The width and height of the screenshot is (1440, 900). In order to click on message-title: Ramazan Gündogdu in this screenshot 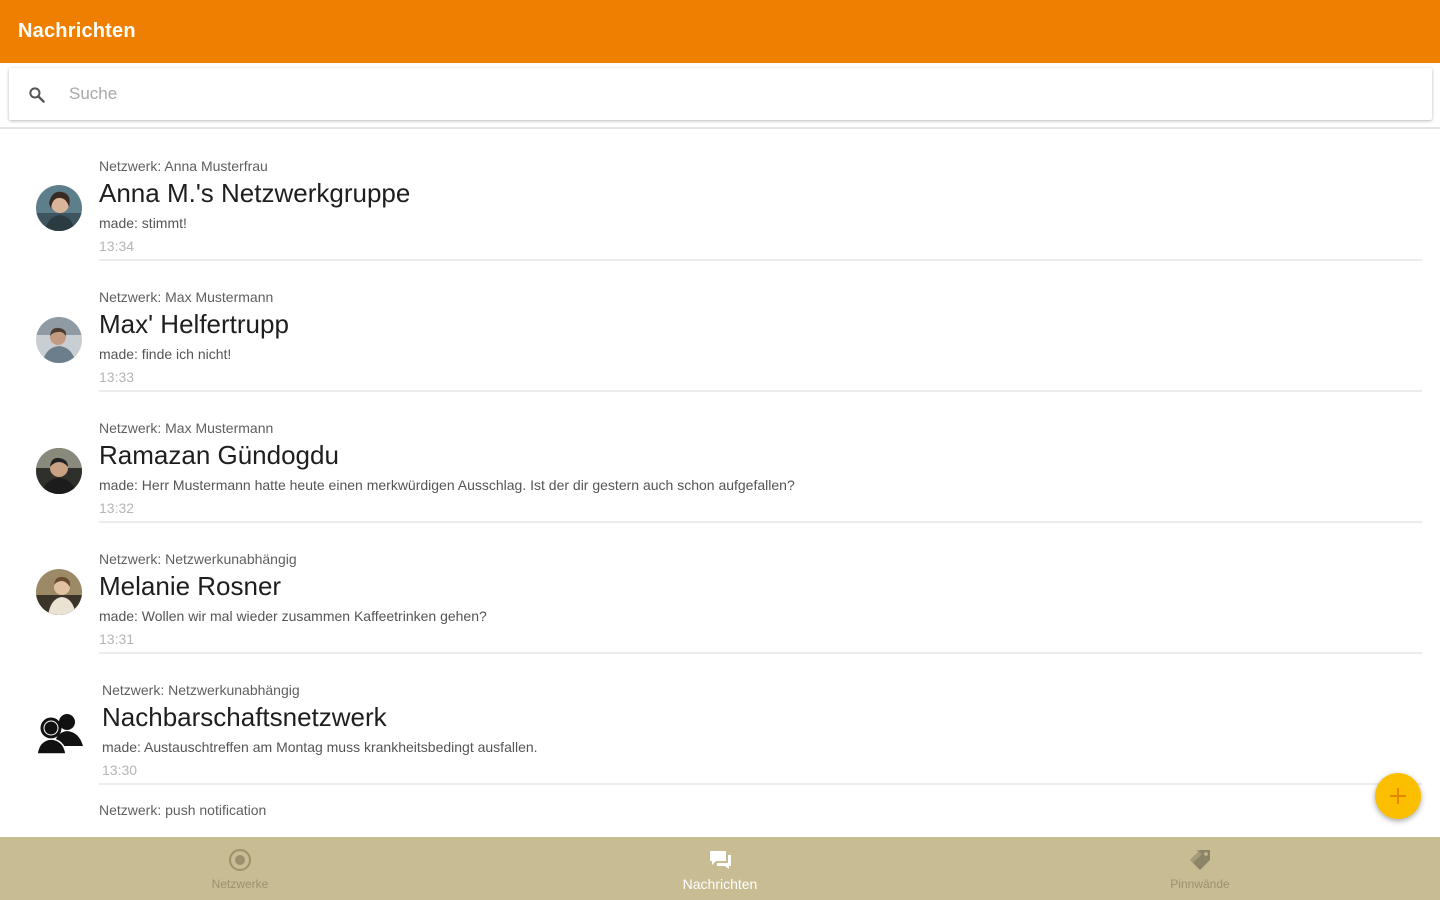, I will do `click(219, 455)`.